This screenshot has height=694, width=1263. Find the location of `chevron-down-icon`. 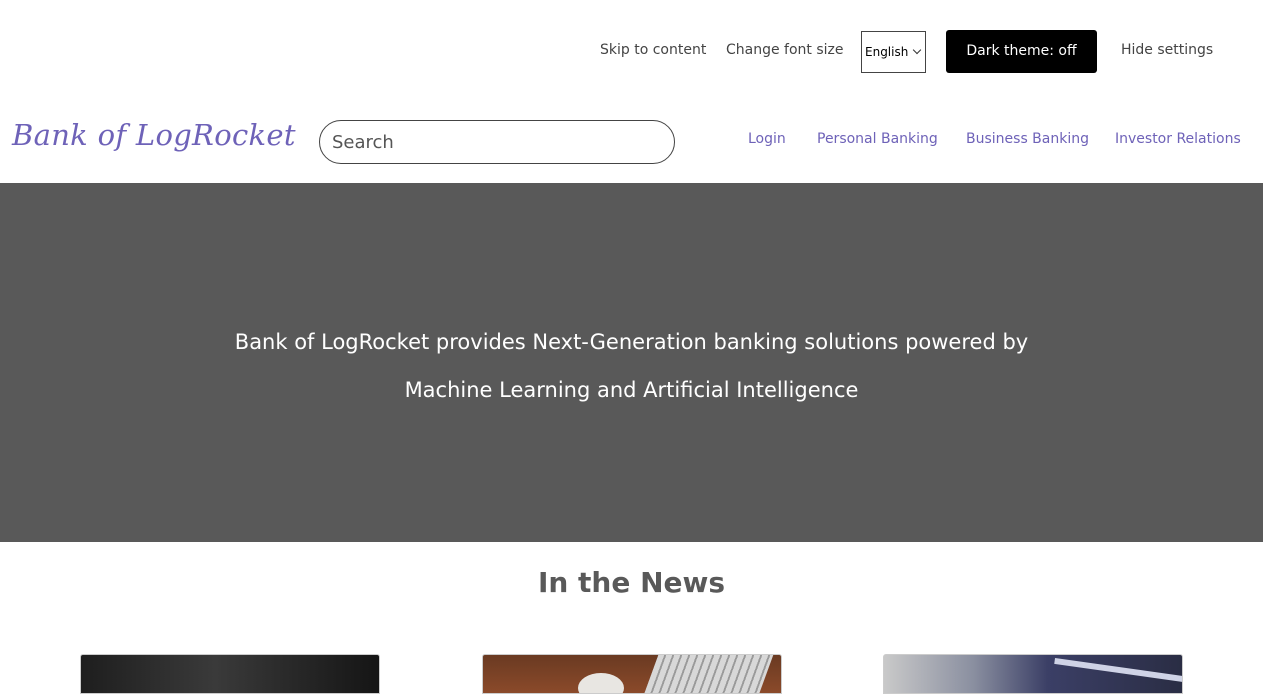

chevron-down-icon is located at coordinates (917, 50).